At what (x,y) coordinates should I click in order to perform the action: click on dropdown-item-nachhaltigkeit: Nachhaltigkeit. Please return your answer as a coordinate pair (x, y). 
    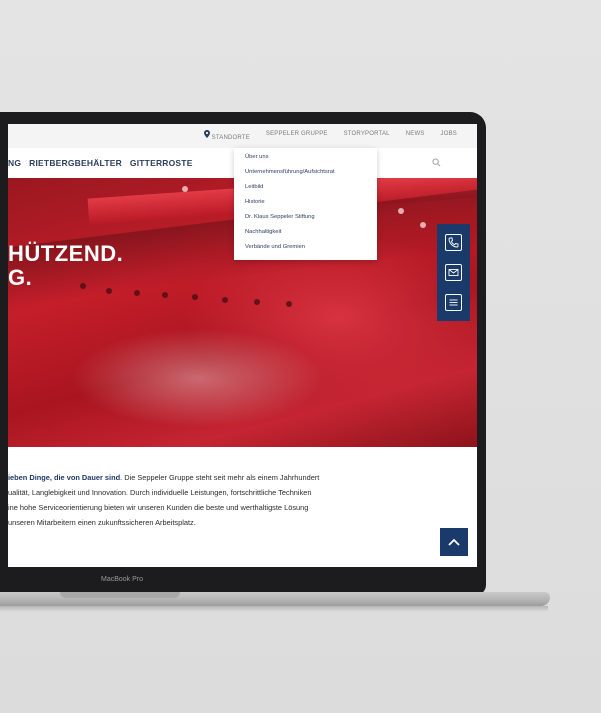
    Looking at the image, I should click on (263, 232).